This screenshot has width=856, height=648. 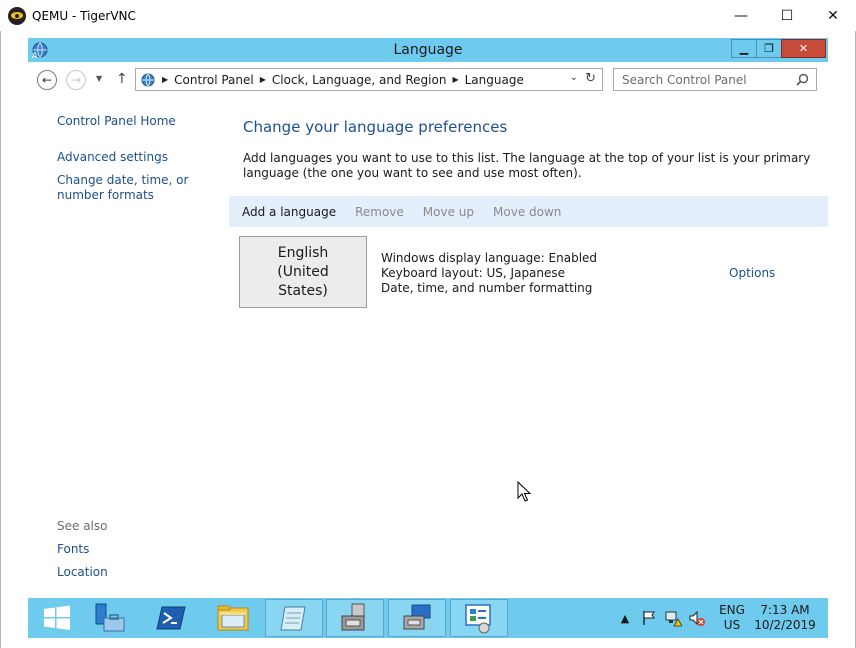 I want to click on action-center-flag-icon, so click(x=649, y=618).